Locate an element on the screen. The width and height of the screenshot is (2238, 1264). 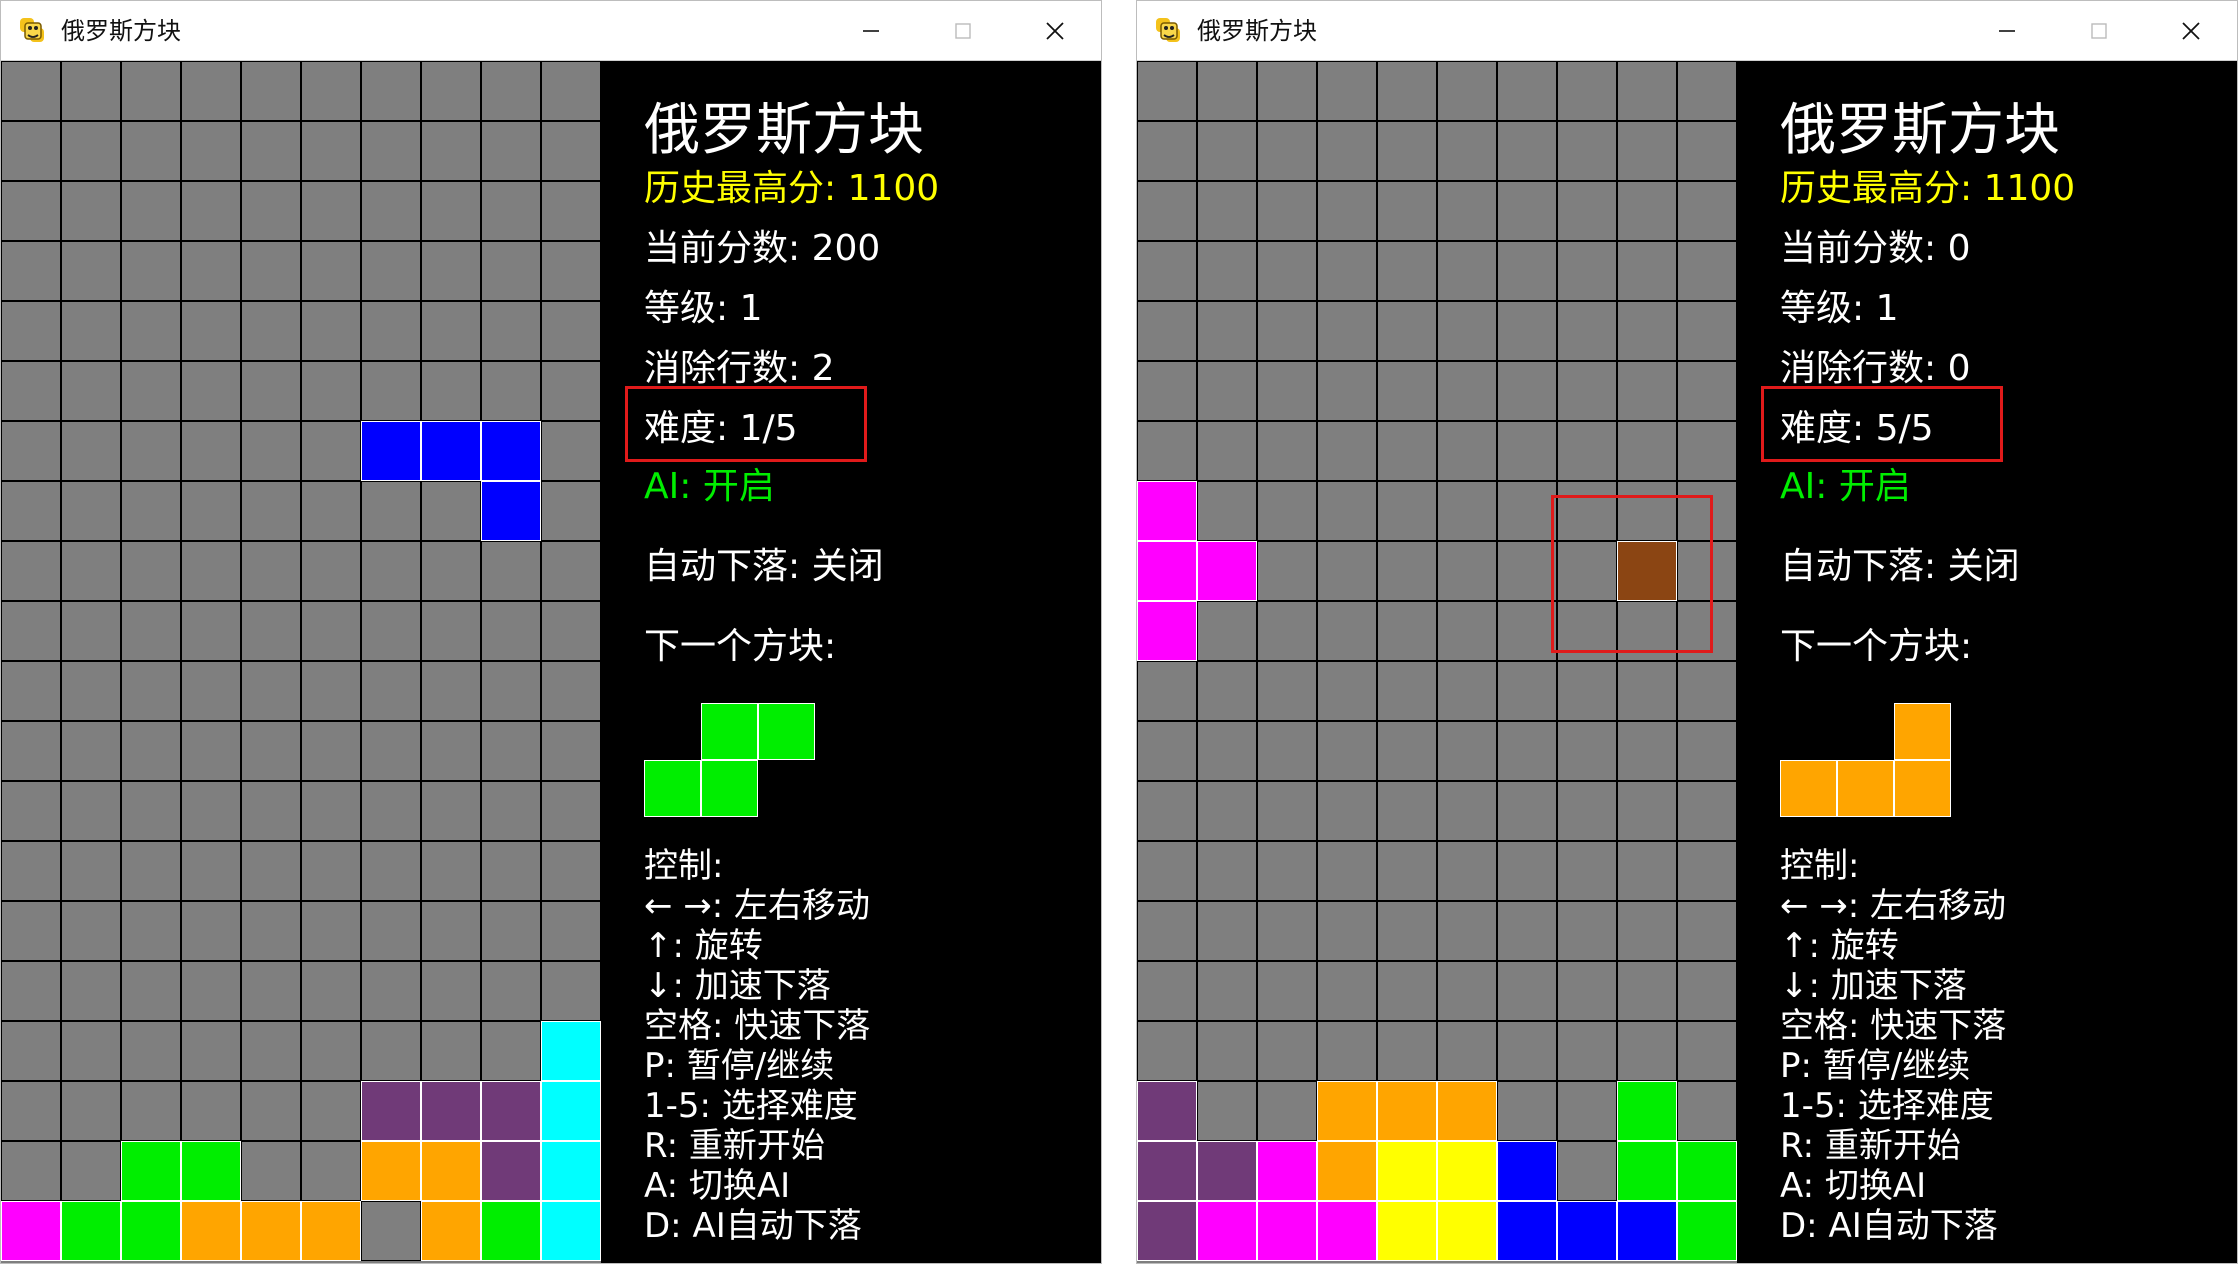
controls-line: 1-5: 选择难度 is located at coordinates (751, 1106).